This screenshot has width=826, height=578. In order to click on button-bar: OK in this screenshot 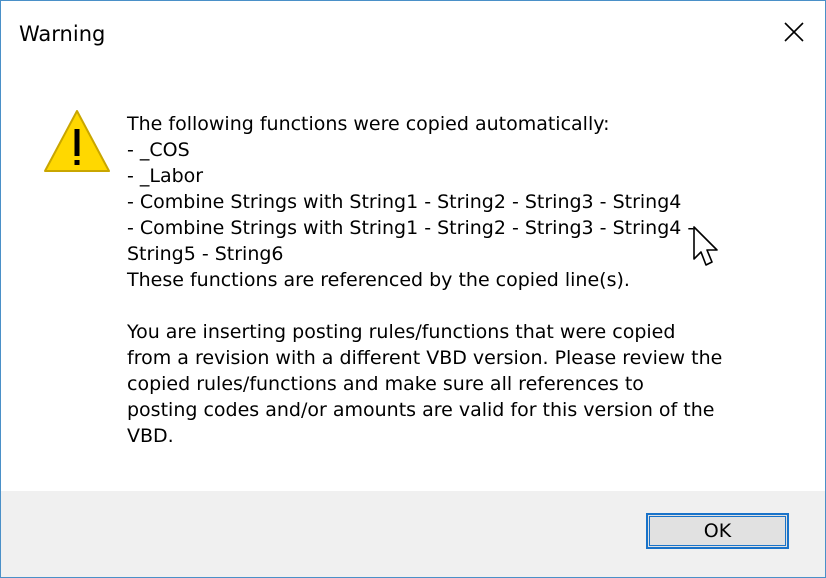, I will do `click(413, 534)`.